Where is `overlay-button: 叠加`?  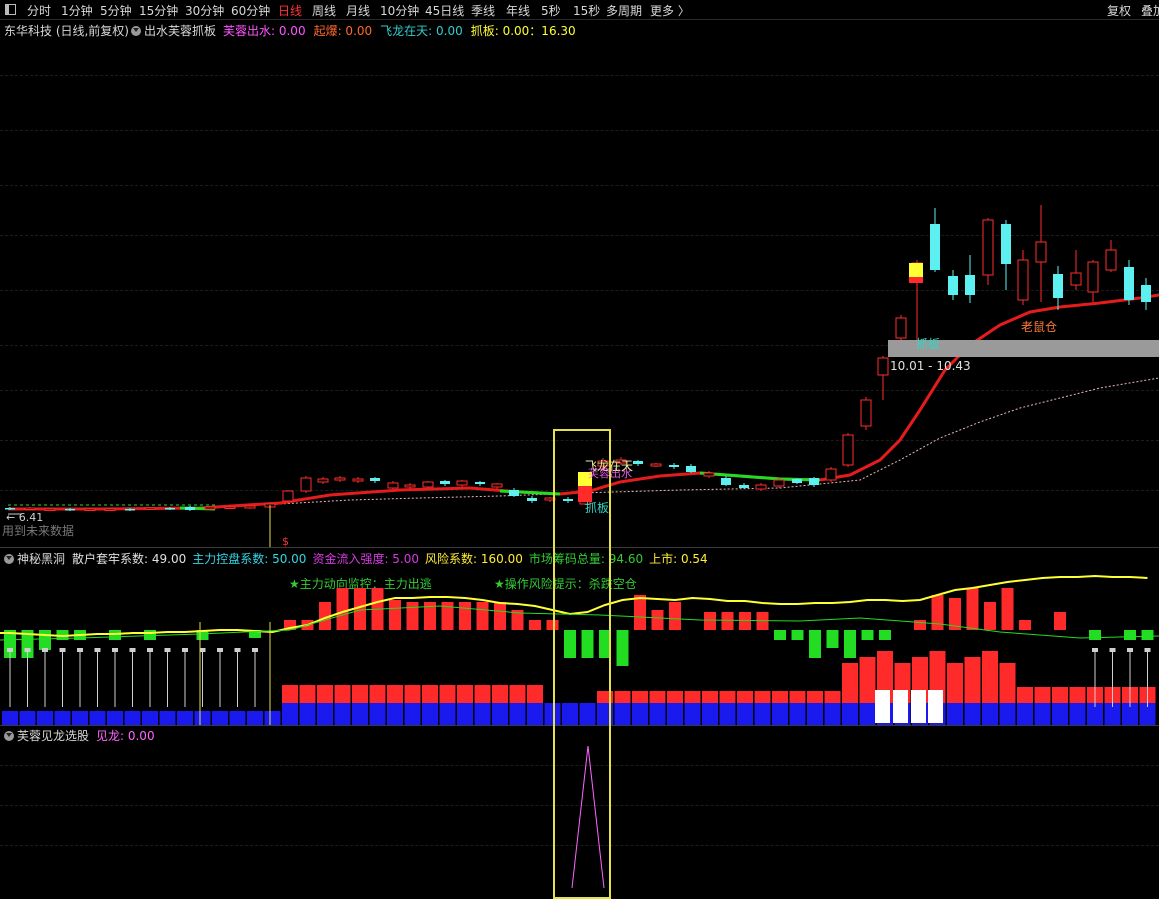 overlay-button: 叠加 is located at coordinates (1150, 10).